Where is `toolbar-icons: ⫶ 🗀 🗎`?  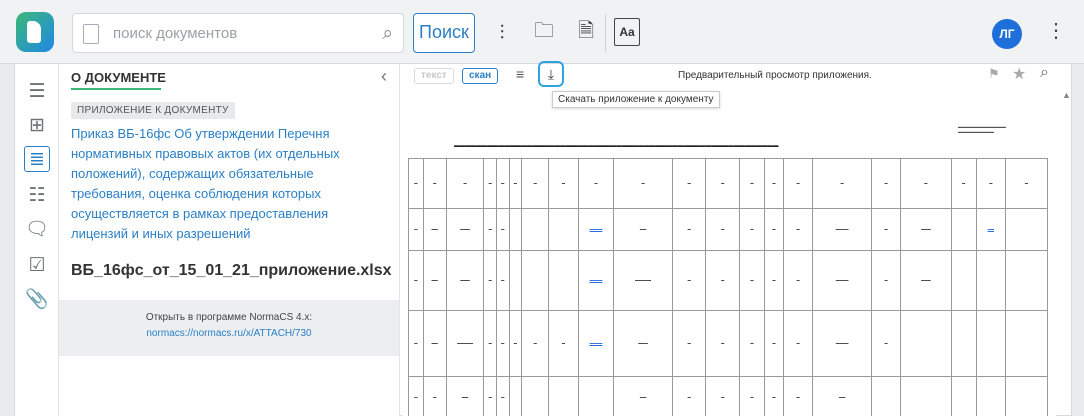
toolbar-icons: ⫶ 🗀 🗎 is located at coordinates (544, 33).